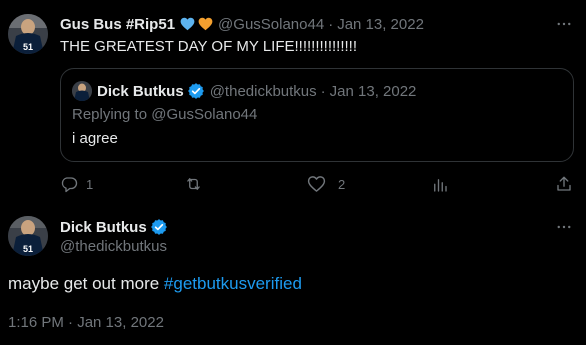  I want to click on main-tweet-timestamp: 1:16 PM · Jan 13, 2022, so click(86, 323).